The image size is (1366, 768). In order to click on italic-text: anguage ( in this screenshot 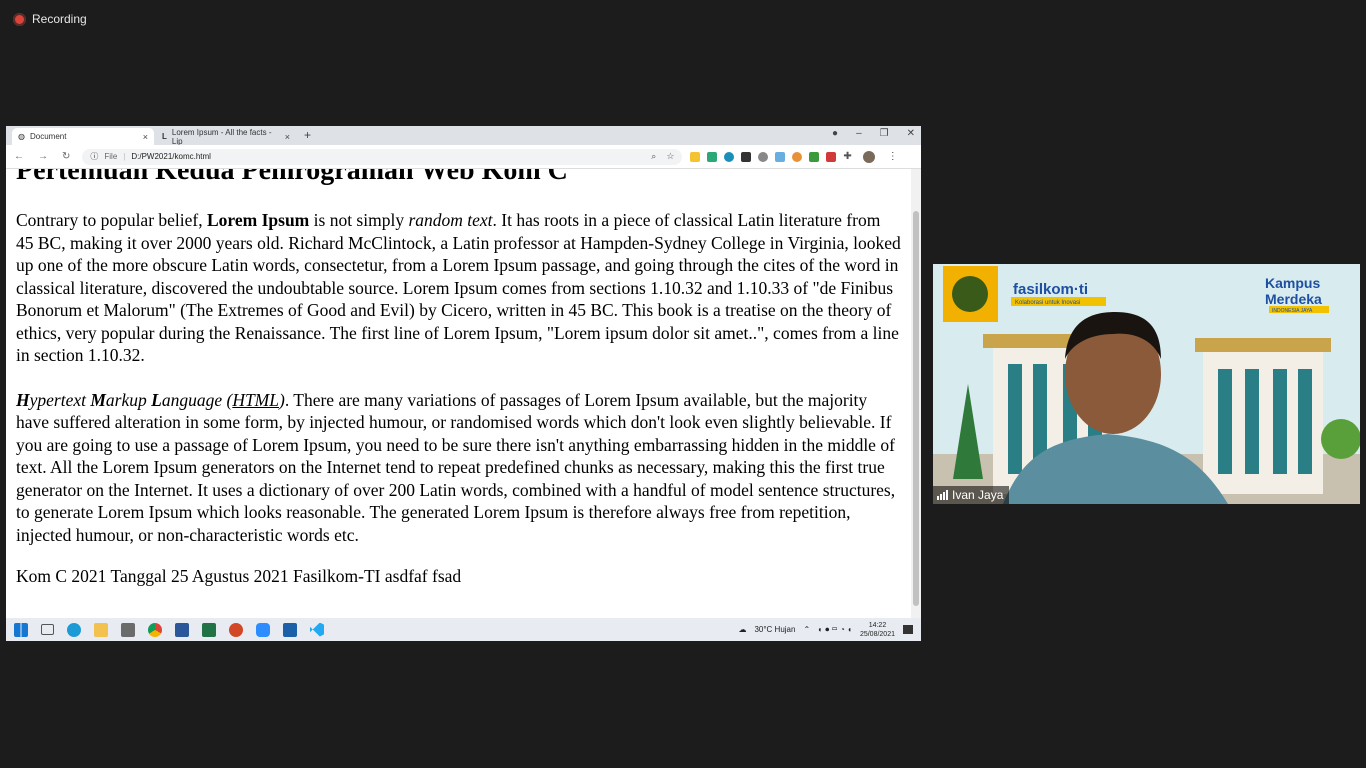, I will do `click(197, 399)`.